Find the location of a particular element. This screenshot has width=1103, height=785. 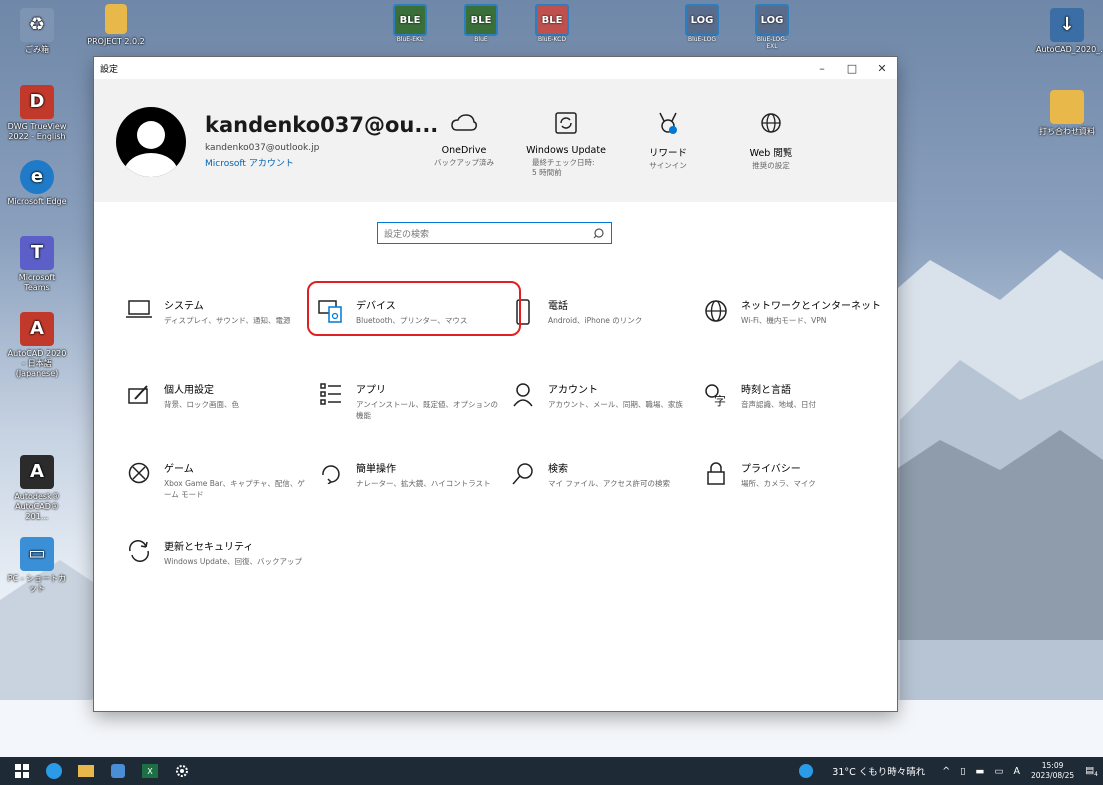

category-ease-of-access: 簡単操作ナレーター、拡大鏡、ハイコントラスト is located at coordinates (407, 485).